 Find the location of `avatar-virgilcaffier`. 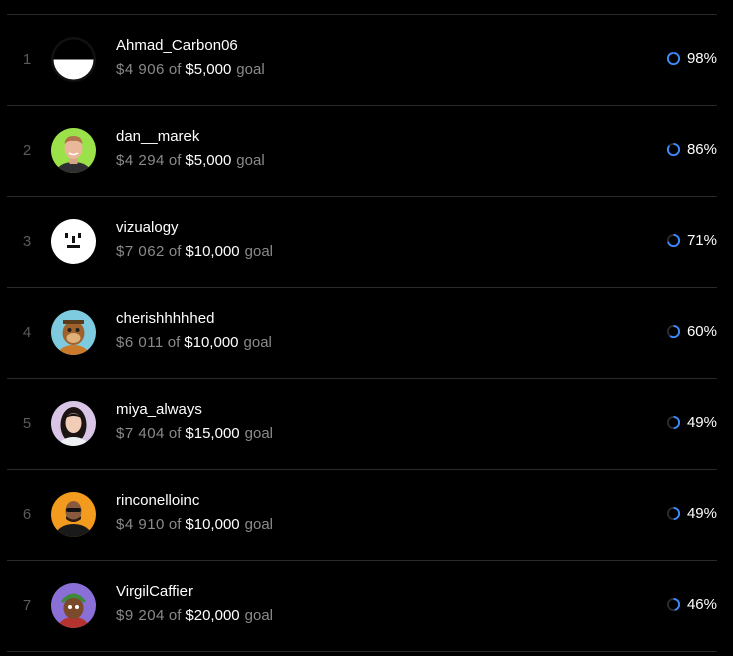

avatar-virgilcaffier is located at coordinates (73, 605).